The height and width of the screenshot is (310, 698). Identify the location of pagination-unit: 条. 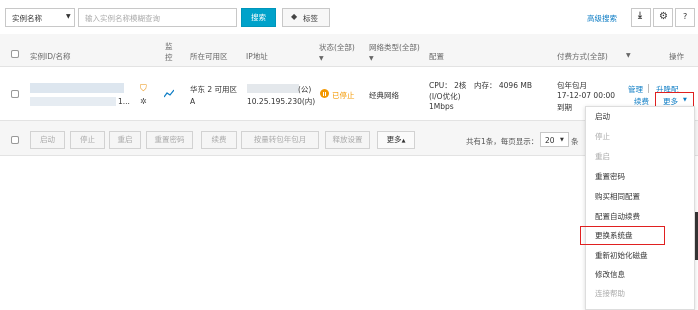
(575, 141).